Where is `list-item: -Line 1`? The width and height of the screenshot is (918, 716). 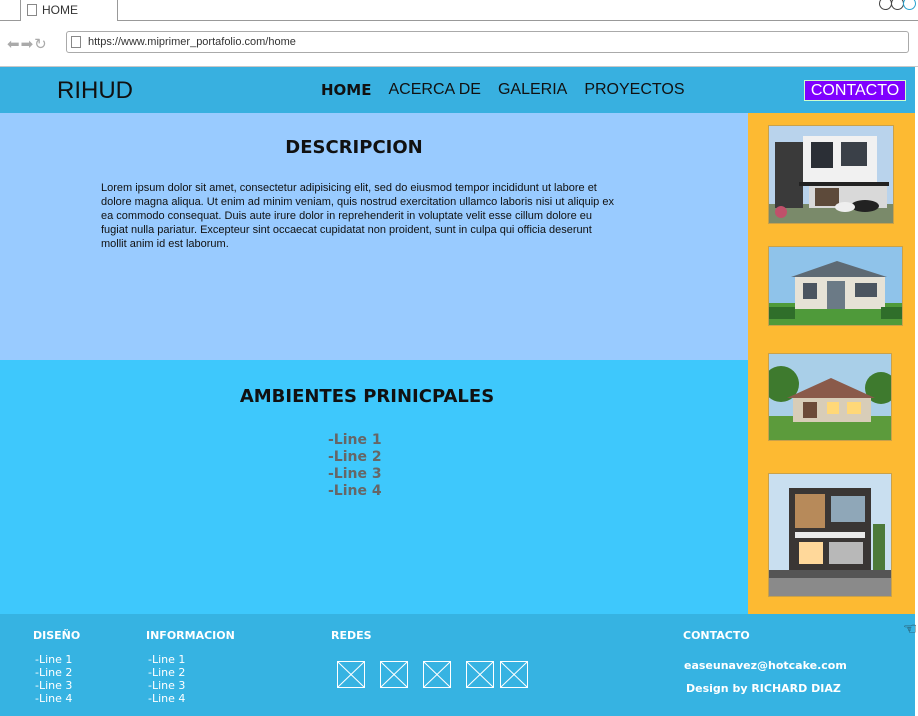
list-item: -Line 1 is located at coordinates (355, 440).